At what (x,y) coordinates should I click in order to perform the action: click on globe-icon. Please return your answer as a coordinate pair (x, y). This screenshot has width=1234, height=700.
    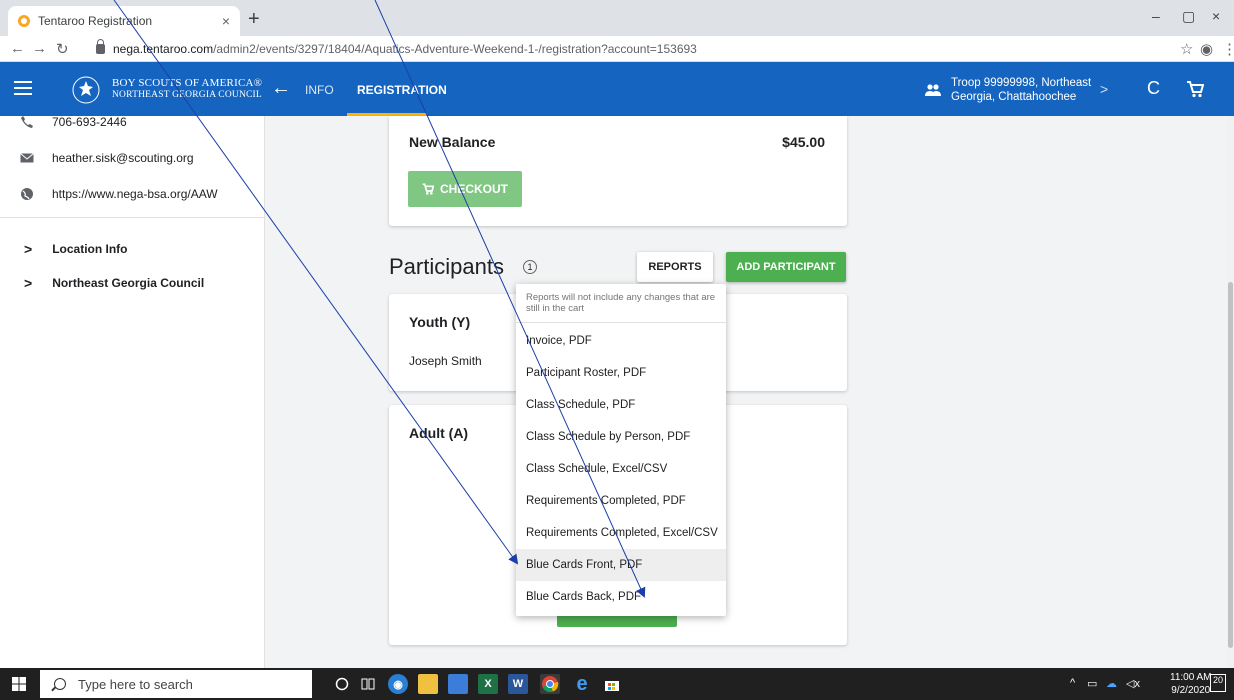
    Looking at the image, I should click on (27, 194).